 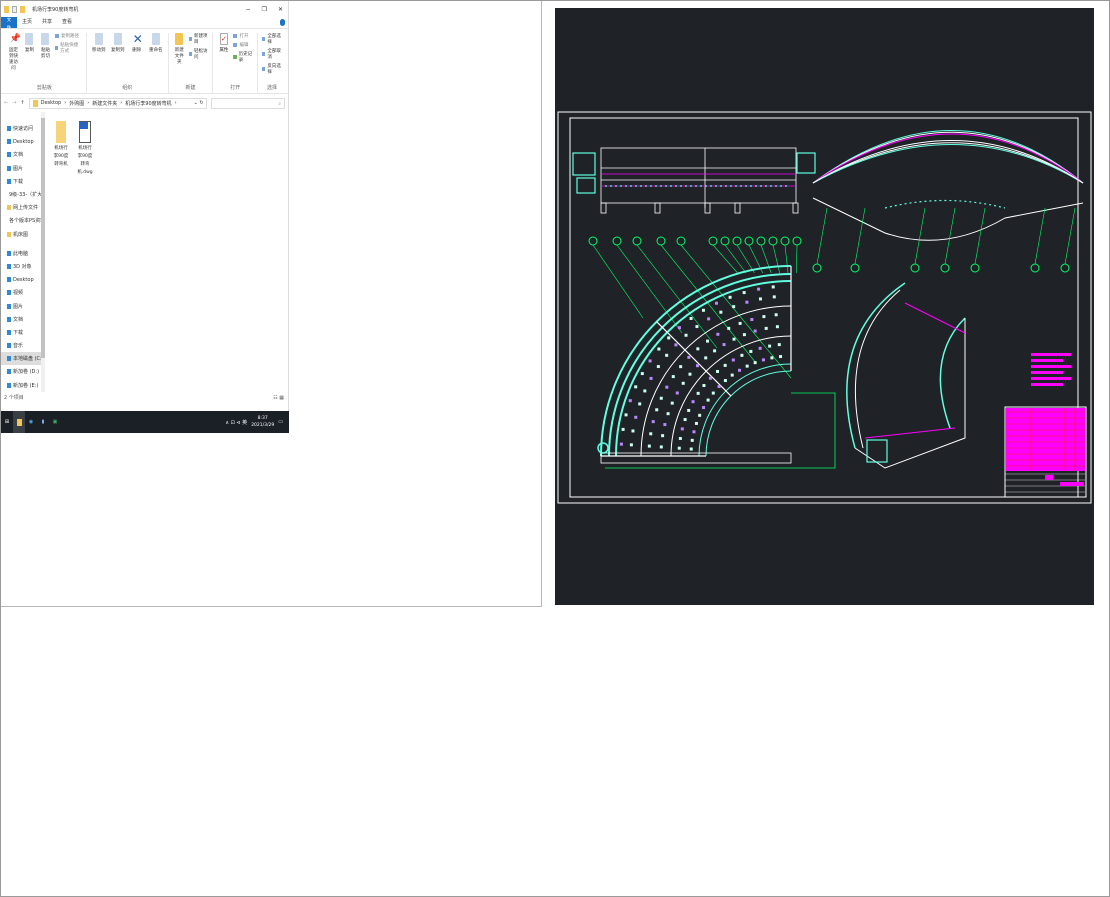 What do you see at coordinates (98, 39) in the screenshot?
I see `move-icon` at bounding box center [98, 39].